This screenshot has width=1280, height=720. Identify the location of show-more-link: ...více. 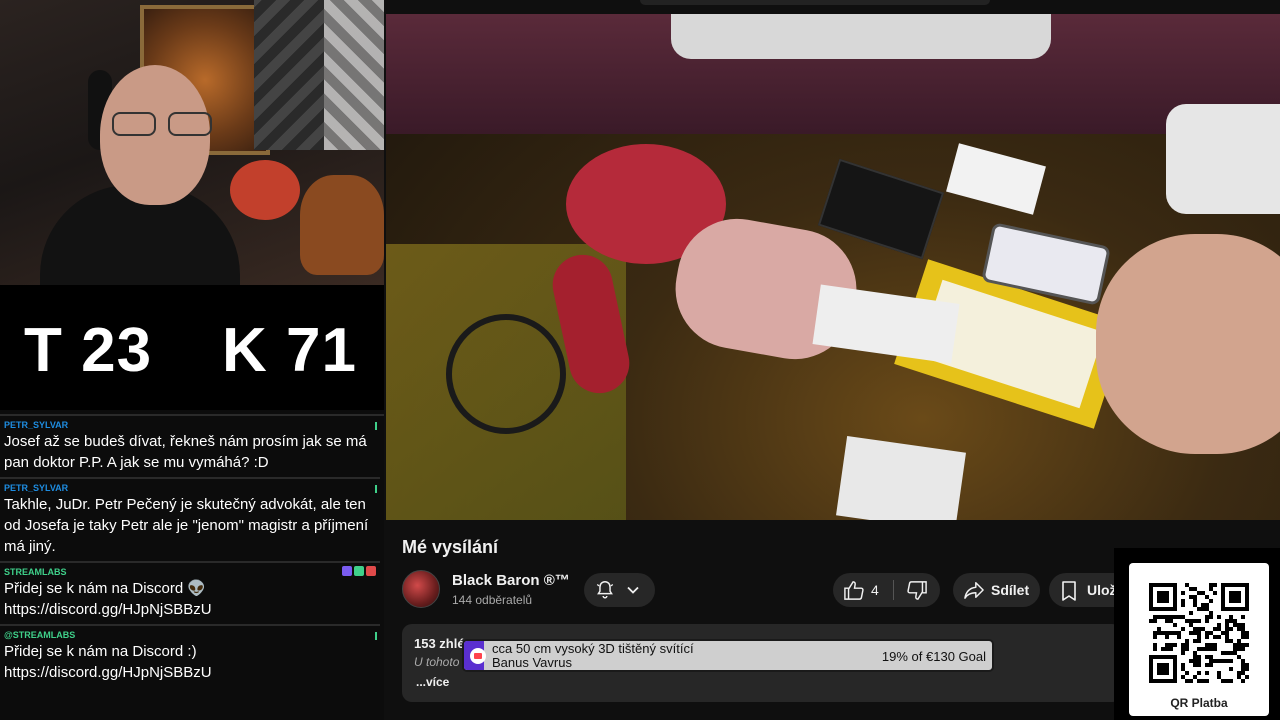
(432, 682).